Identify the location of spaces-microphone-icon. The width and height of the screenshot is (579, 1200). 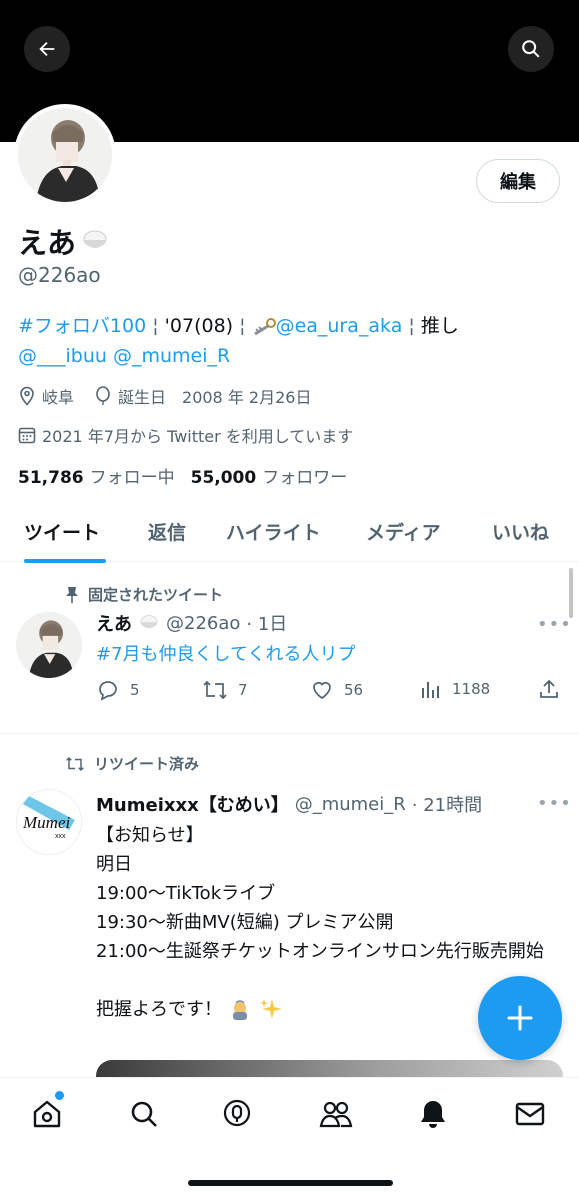
(237, 1113).